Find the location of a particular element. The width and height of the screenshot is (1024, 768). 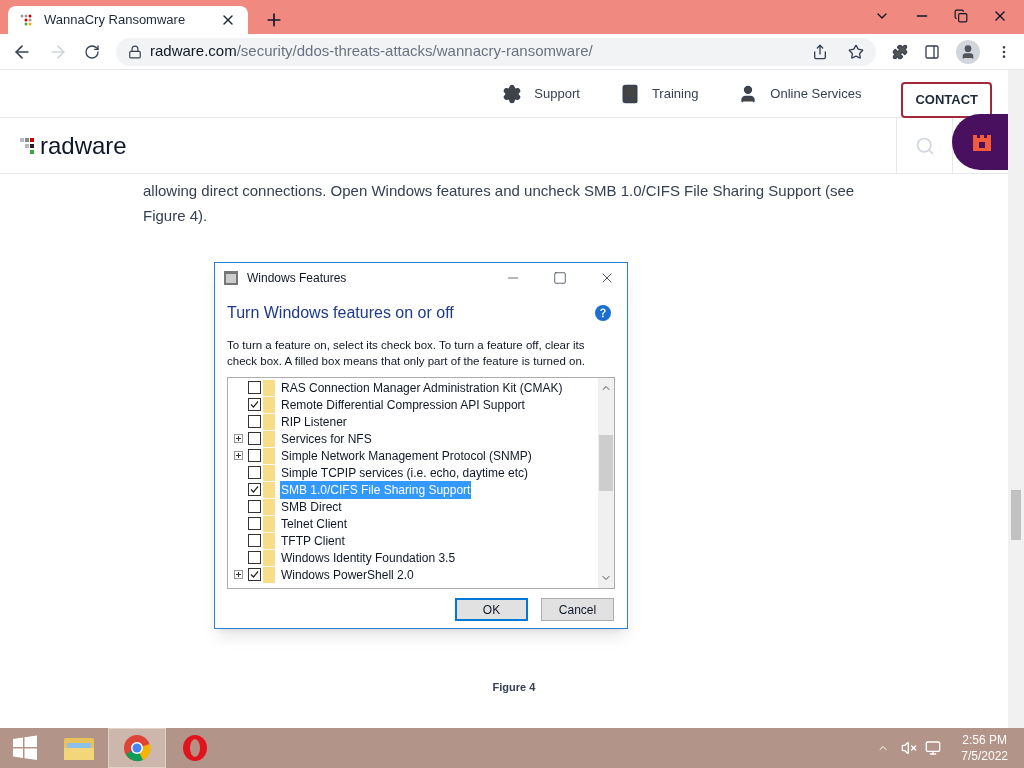

gear-icon is located at coordinates (512, 93).